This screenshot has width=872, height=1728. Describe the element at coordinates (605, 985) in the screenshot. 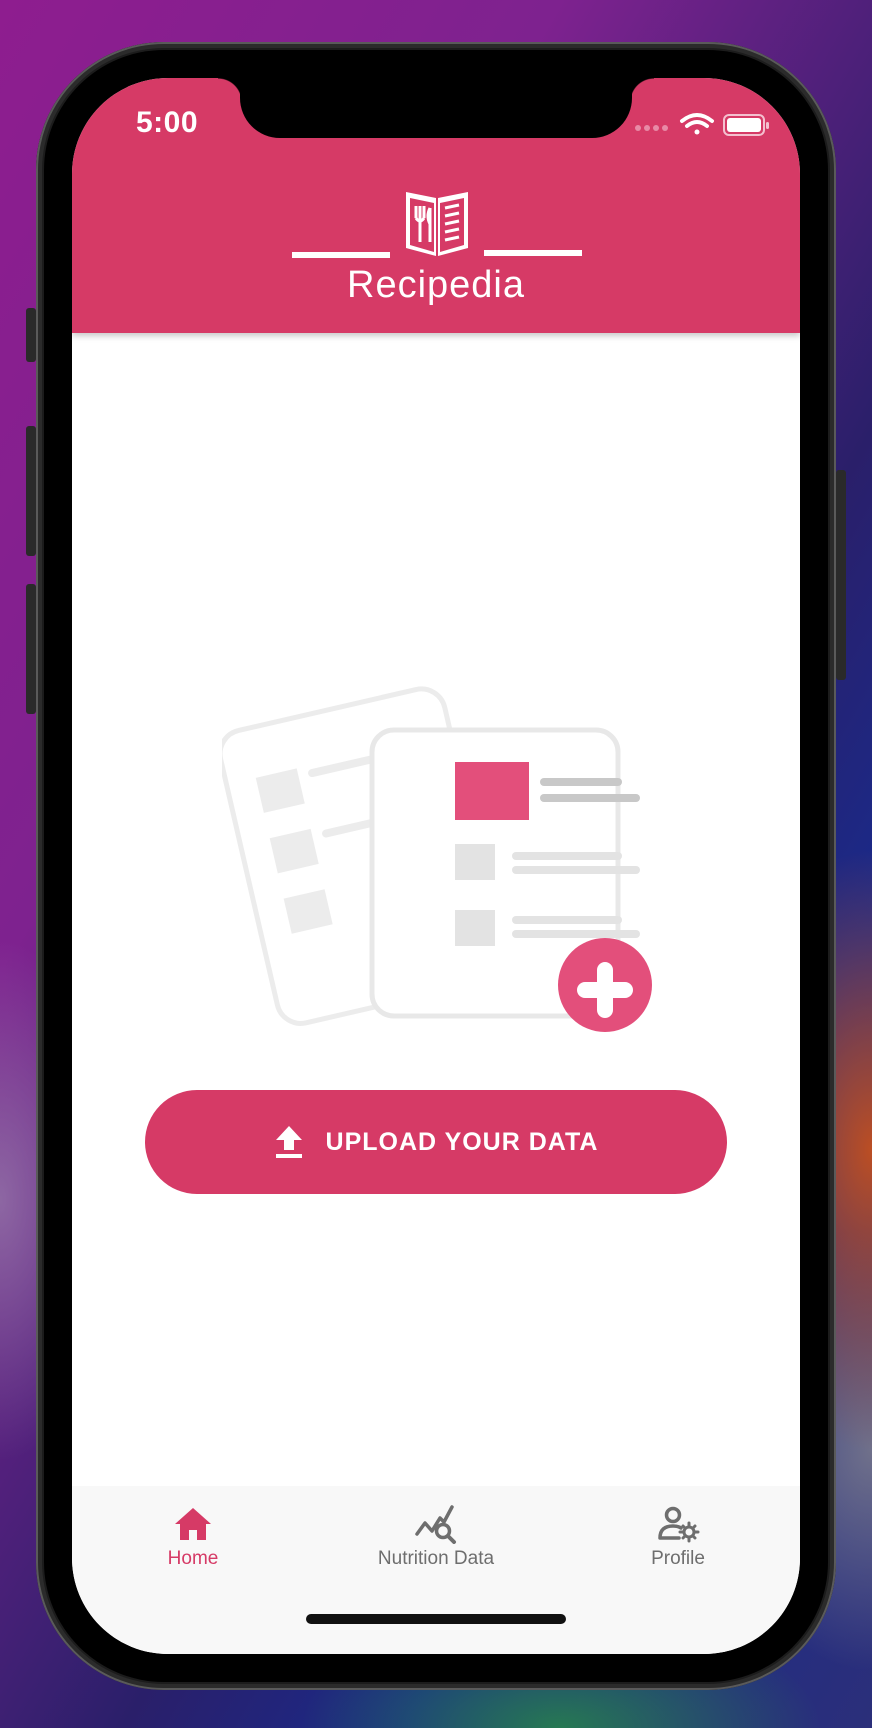

I see `add-circle-icon` at that location.